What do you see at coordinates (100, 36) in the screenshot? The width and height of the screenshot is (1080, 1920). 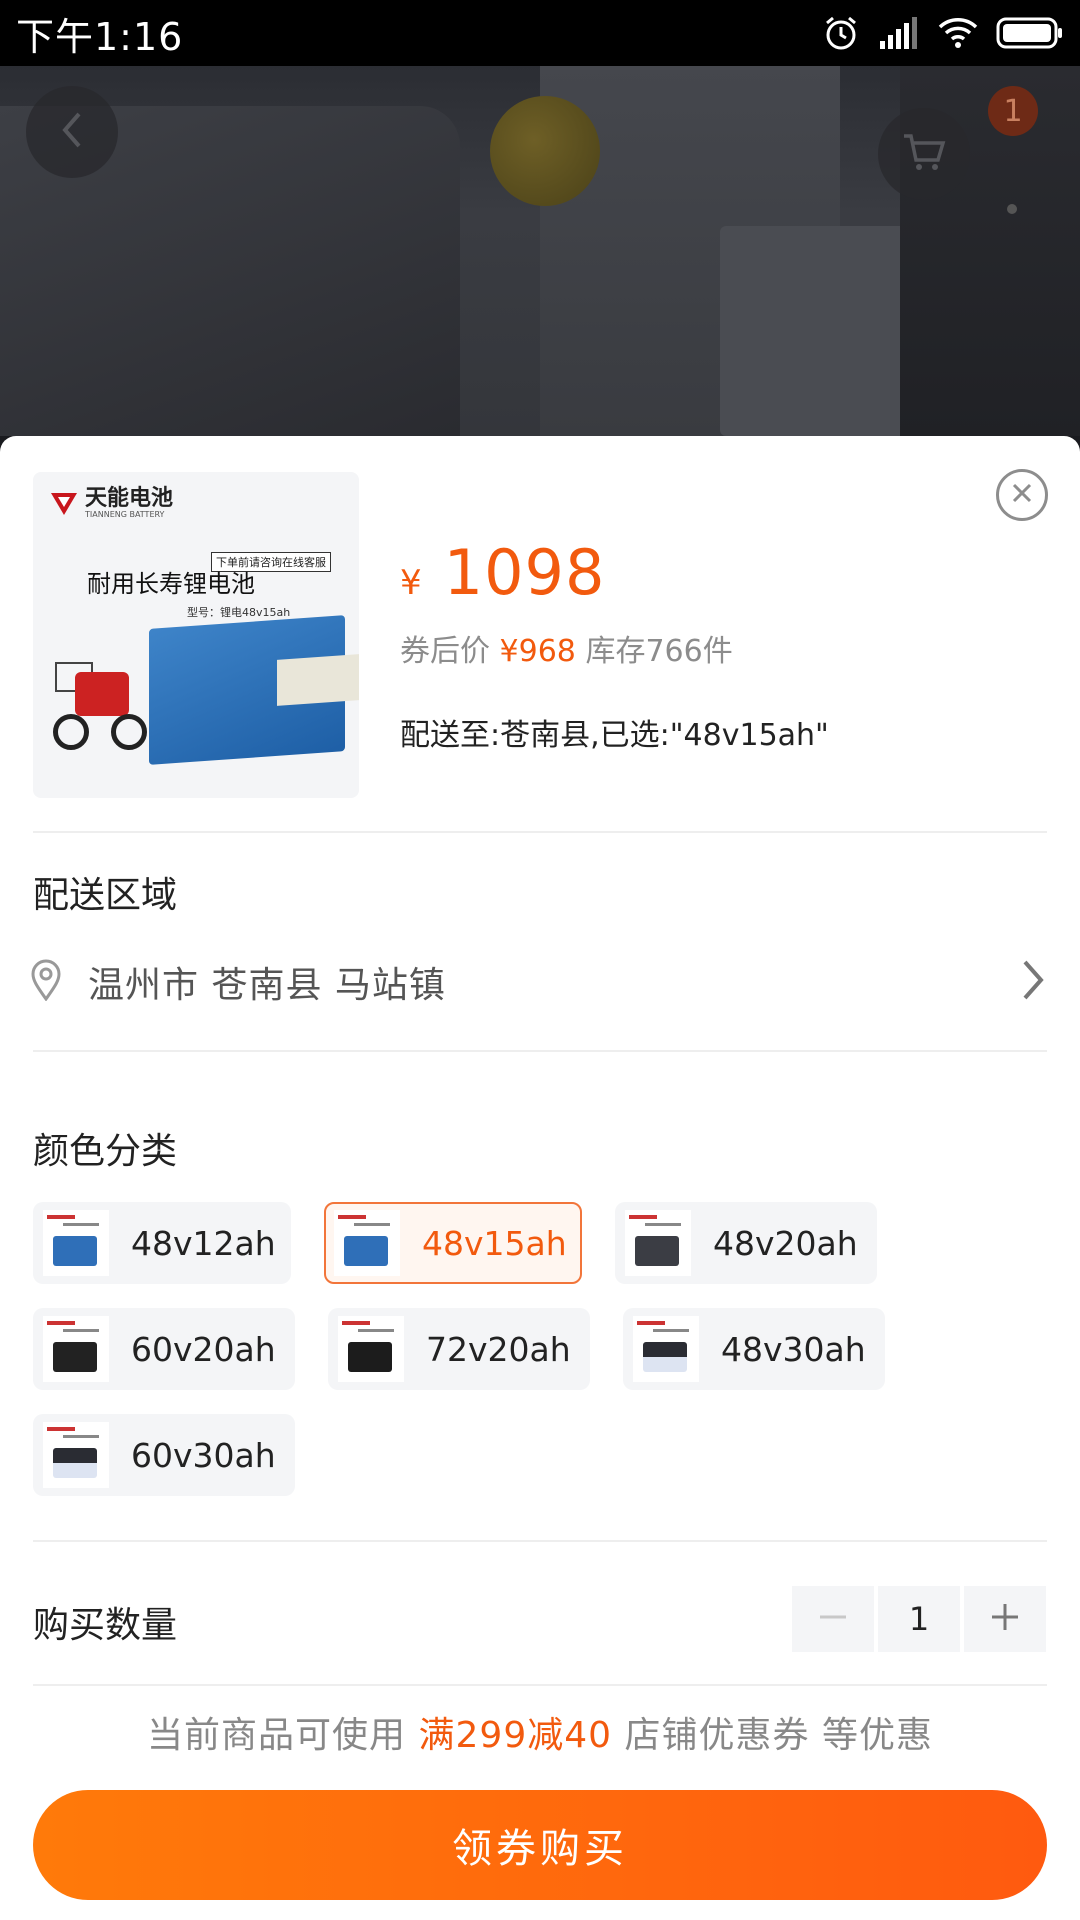 I see `status-time: 下午1:16` at bounding box center [100, 36].